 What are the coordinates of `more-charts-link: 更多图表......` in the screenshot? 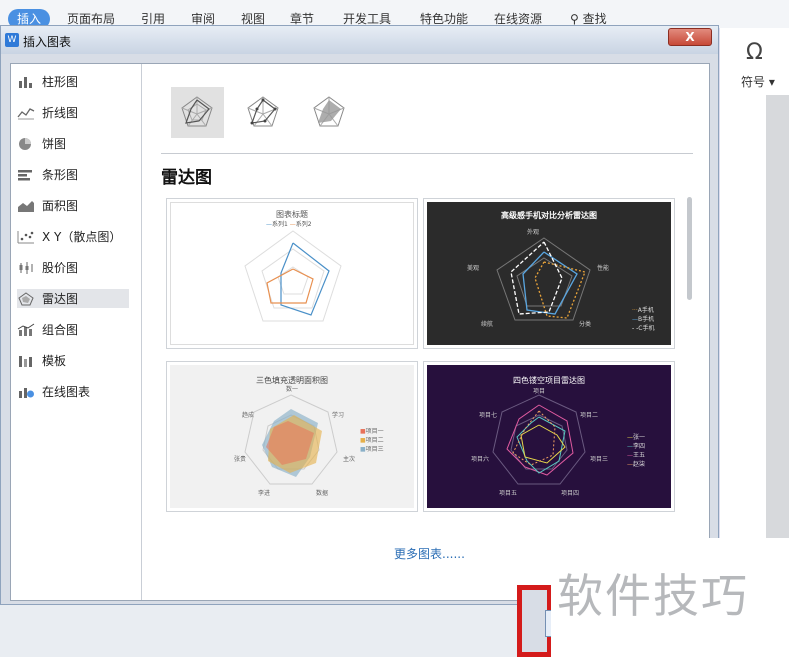 It's located at (429, 553).